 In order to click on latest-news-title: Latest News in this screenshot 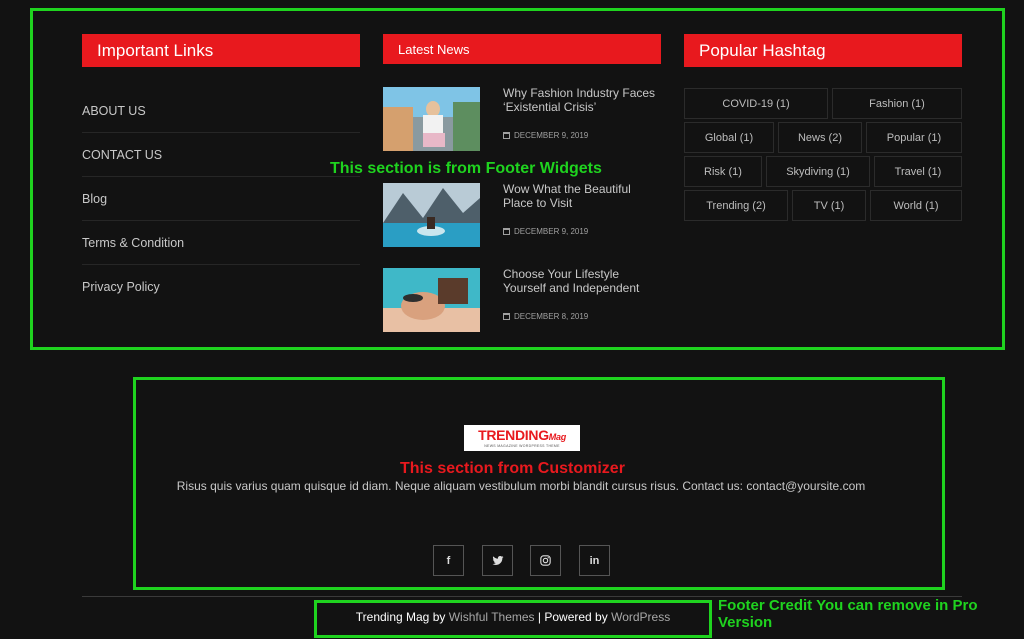, I will do `click(522, 49)`.